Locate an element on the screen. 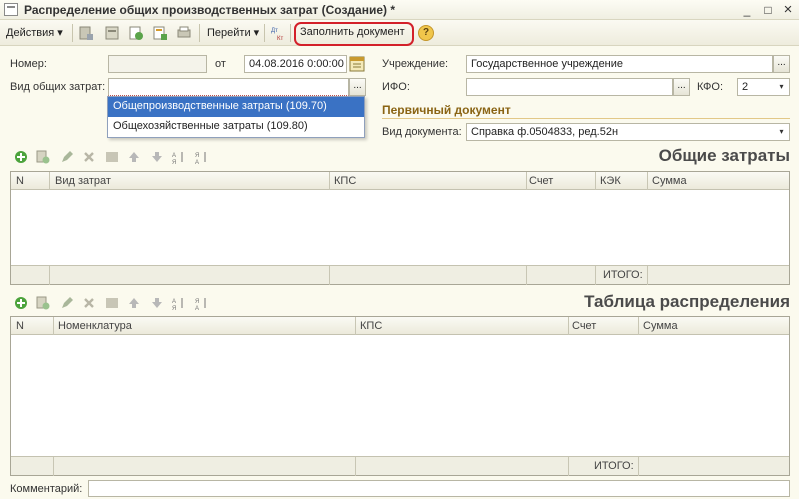 The height and width of the screenshot is (499, 799). table1-toolbar: АЯ ЯА is located at coordinates (114, 157).